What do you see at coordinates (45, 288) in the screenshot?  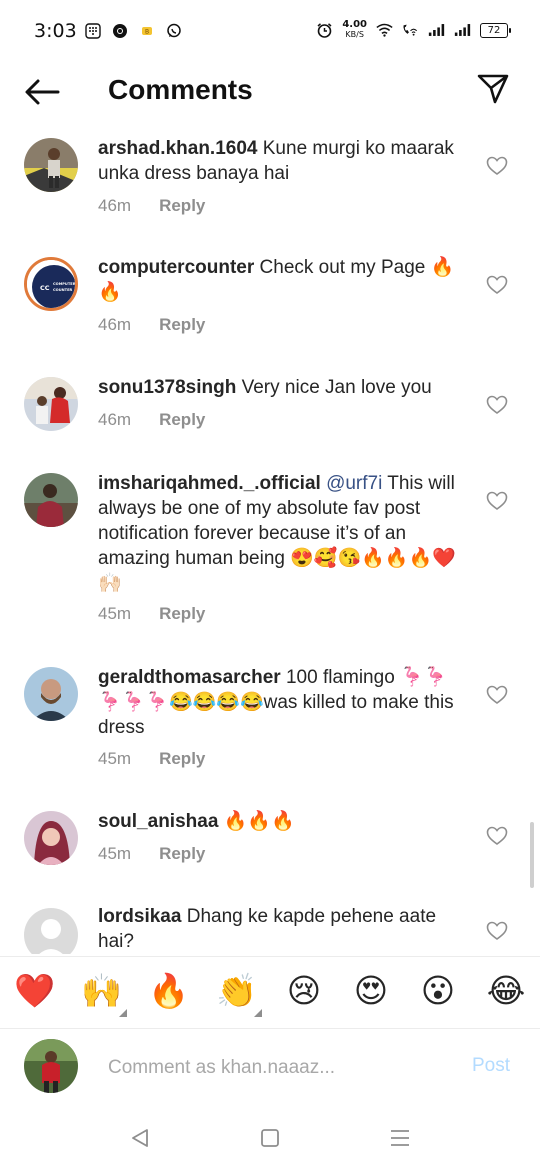 I see `svg-text: CC` at bounding box center [45, 288].